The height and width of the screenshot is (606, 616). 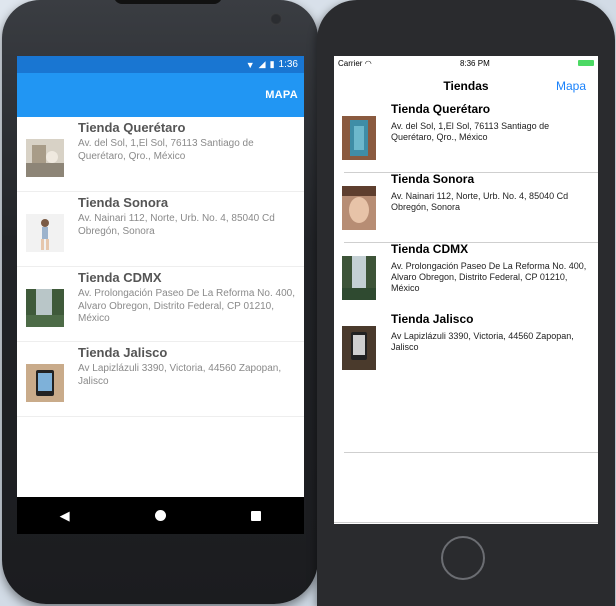 I want to click on ios-nav-bar: Tiendas Mapa, so click(x=466, y=86).